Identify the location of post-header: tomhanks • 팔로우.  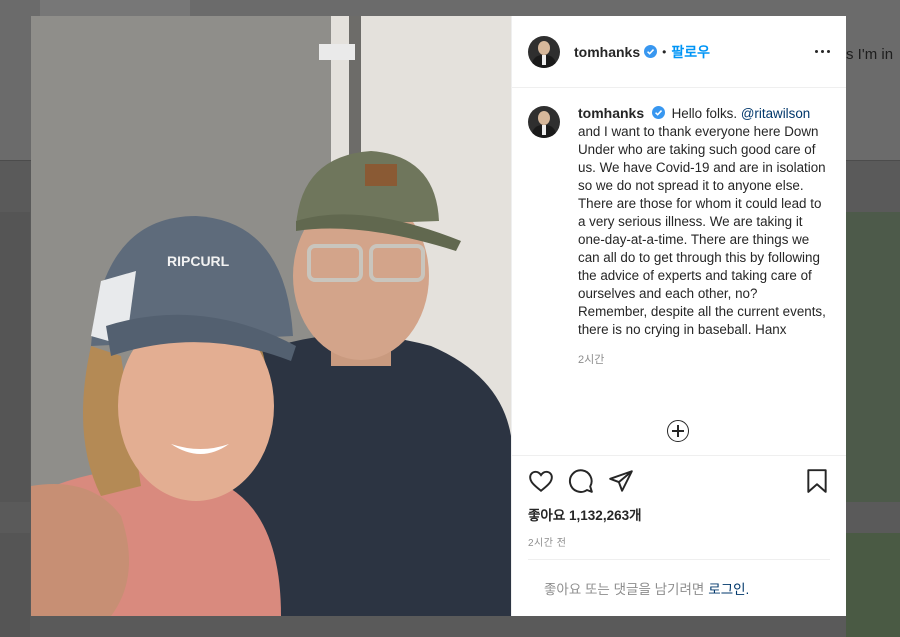
(679, 52).